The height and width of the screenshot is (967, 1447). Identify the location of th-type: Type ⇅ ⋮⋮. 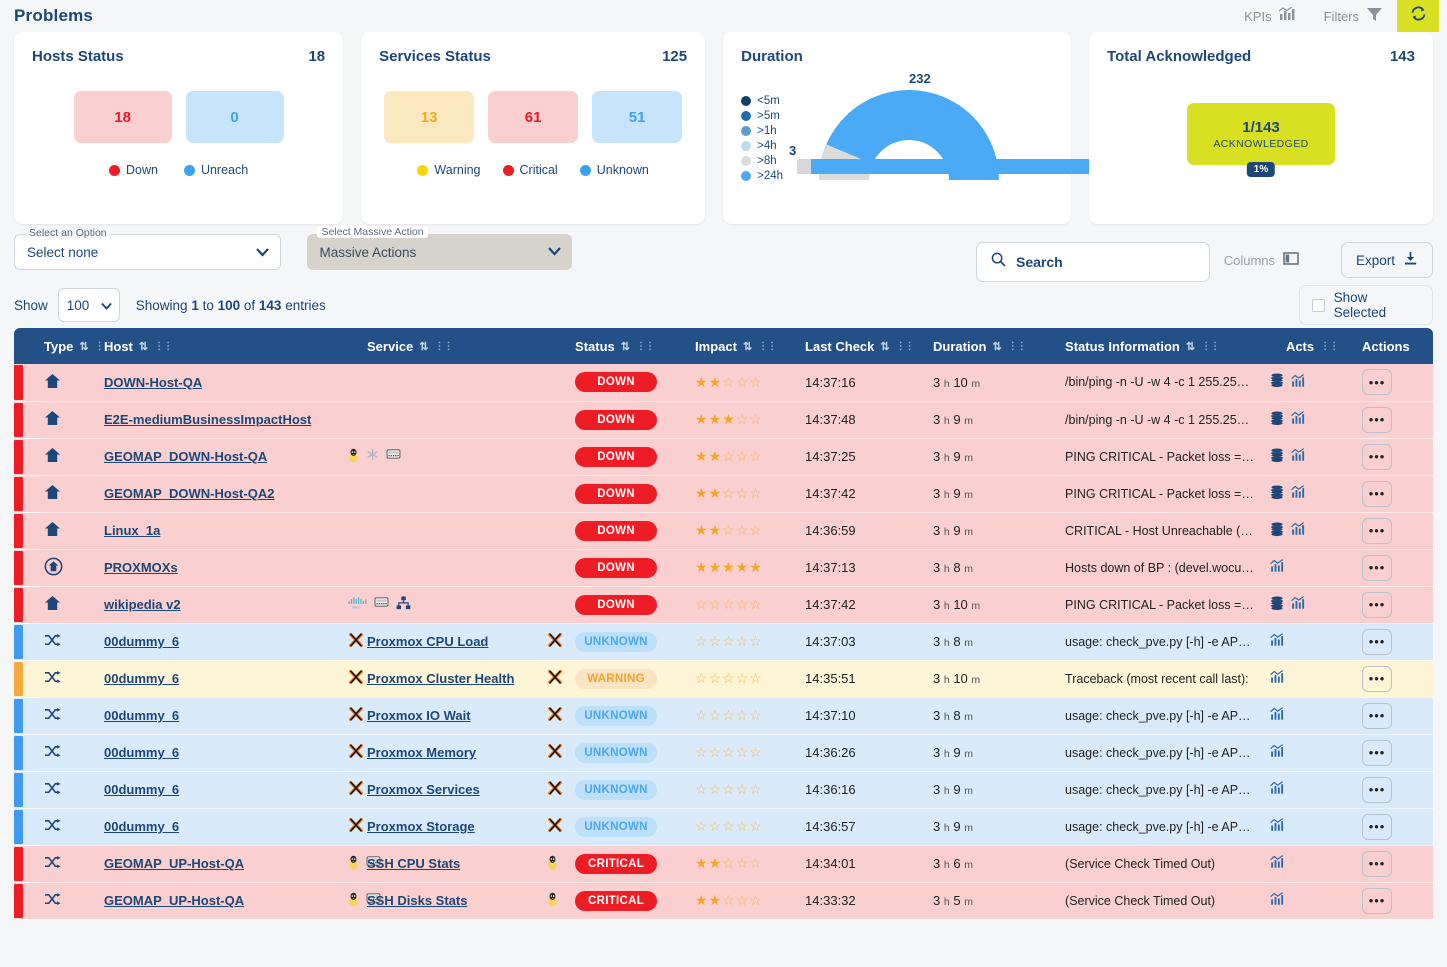
(77, 346).